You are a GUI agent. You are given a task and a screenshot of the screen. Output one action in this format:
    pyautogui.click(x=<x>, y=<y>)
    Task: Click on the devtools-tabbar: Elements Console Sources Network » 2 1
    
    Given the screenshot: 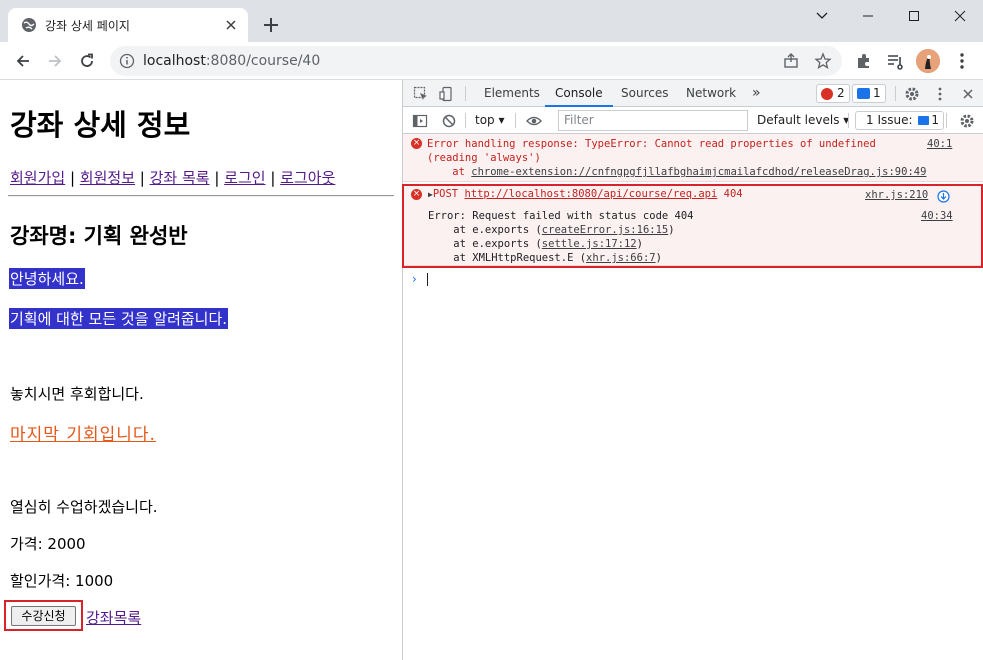 What is the action you would take?
    pyautogui.click(x=693, y=93)
    